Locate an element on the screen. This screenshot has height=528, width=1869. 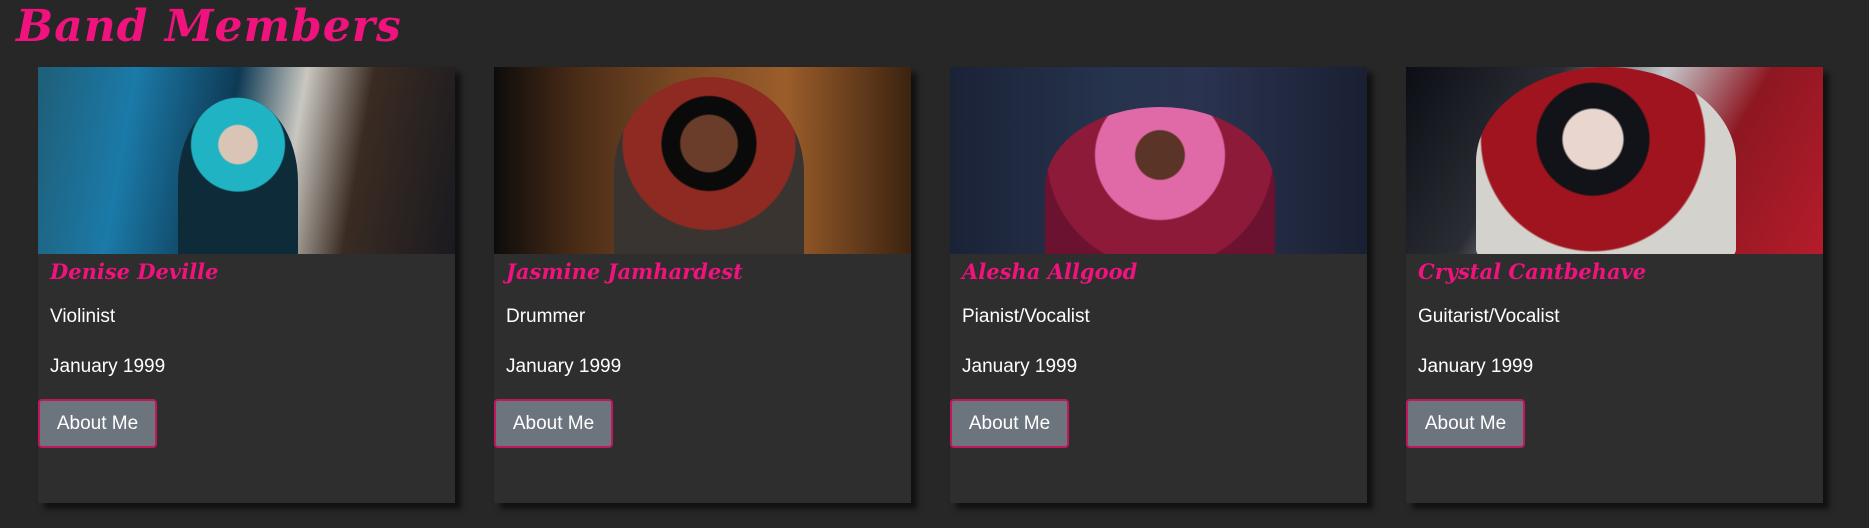
member-role: Drummer is located at coordinates (546, 316).